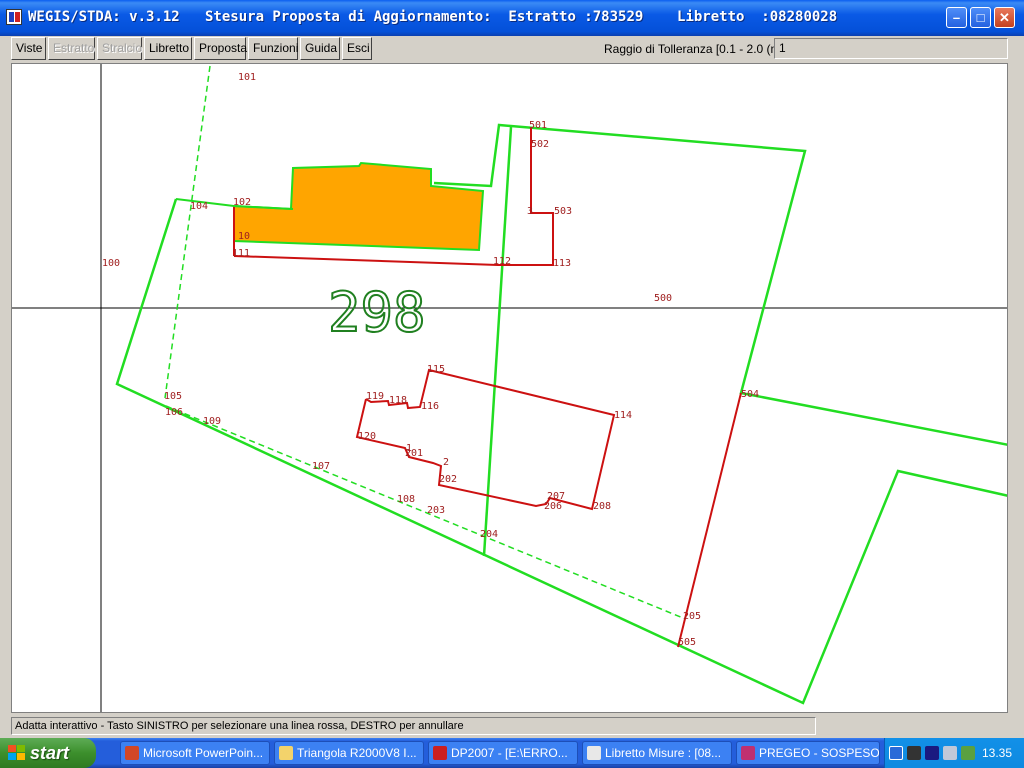  Describe the element at coordinates (932, 753) in the screenshot. I see `f-app-icon` at that location.